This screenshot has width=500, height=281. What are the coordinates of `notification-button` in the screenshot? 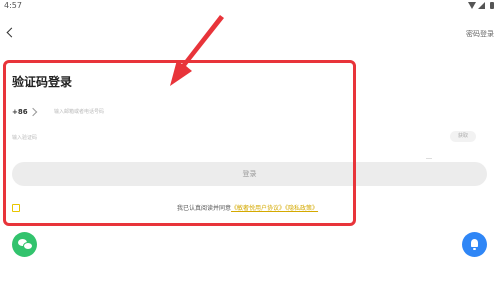 It's located at (474, 244).